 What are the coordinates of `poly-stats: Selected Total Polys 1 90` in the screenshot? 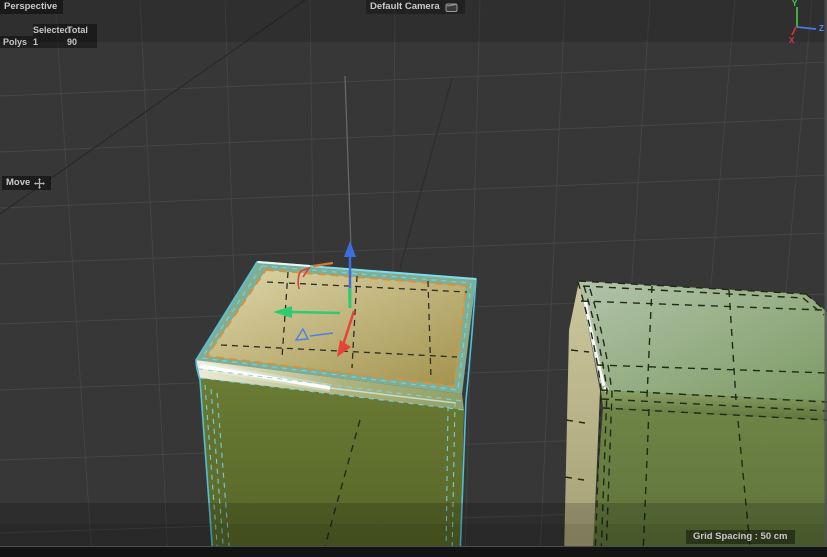 It's located at (48, 36).